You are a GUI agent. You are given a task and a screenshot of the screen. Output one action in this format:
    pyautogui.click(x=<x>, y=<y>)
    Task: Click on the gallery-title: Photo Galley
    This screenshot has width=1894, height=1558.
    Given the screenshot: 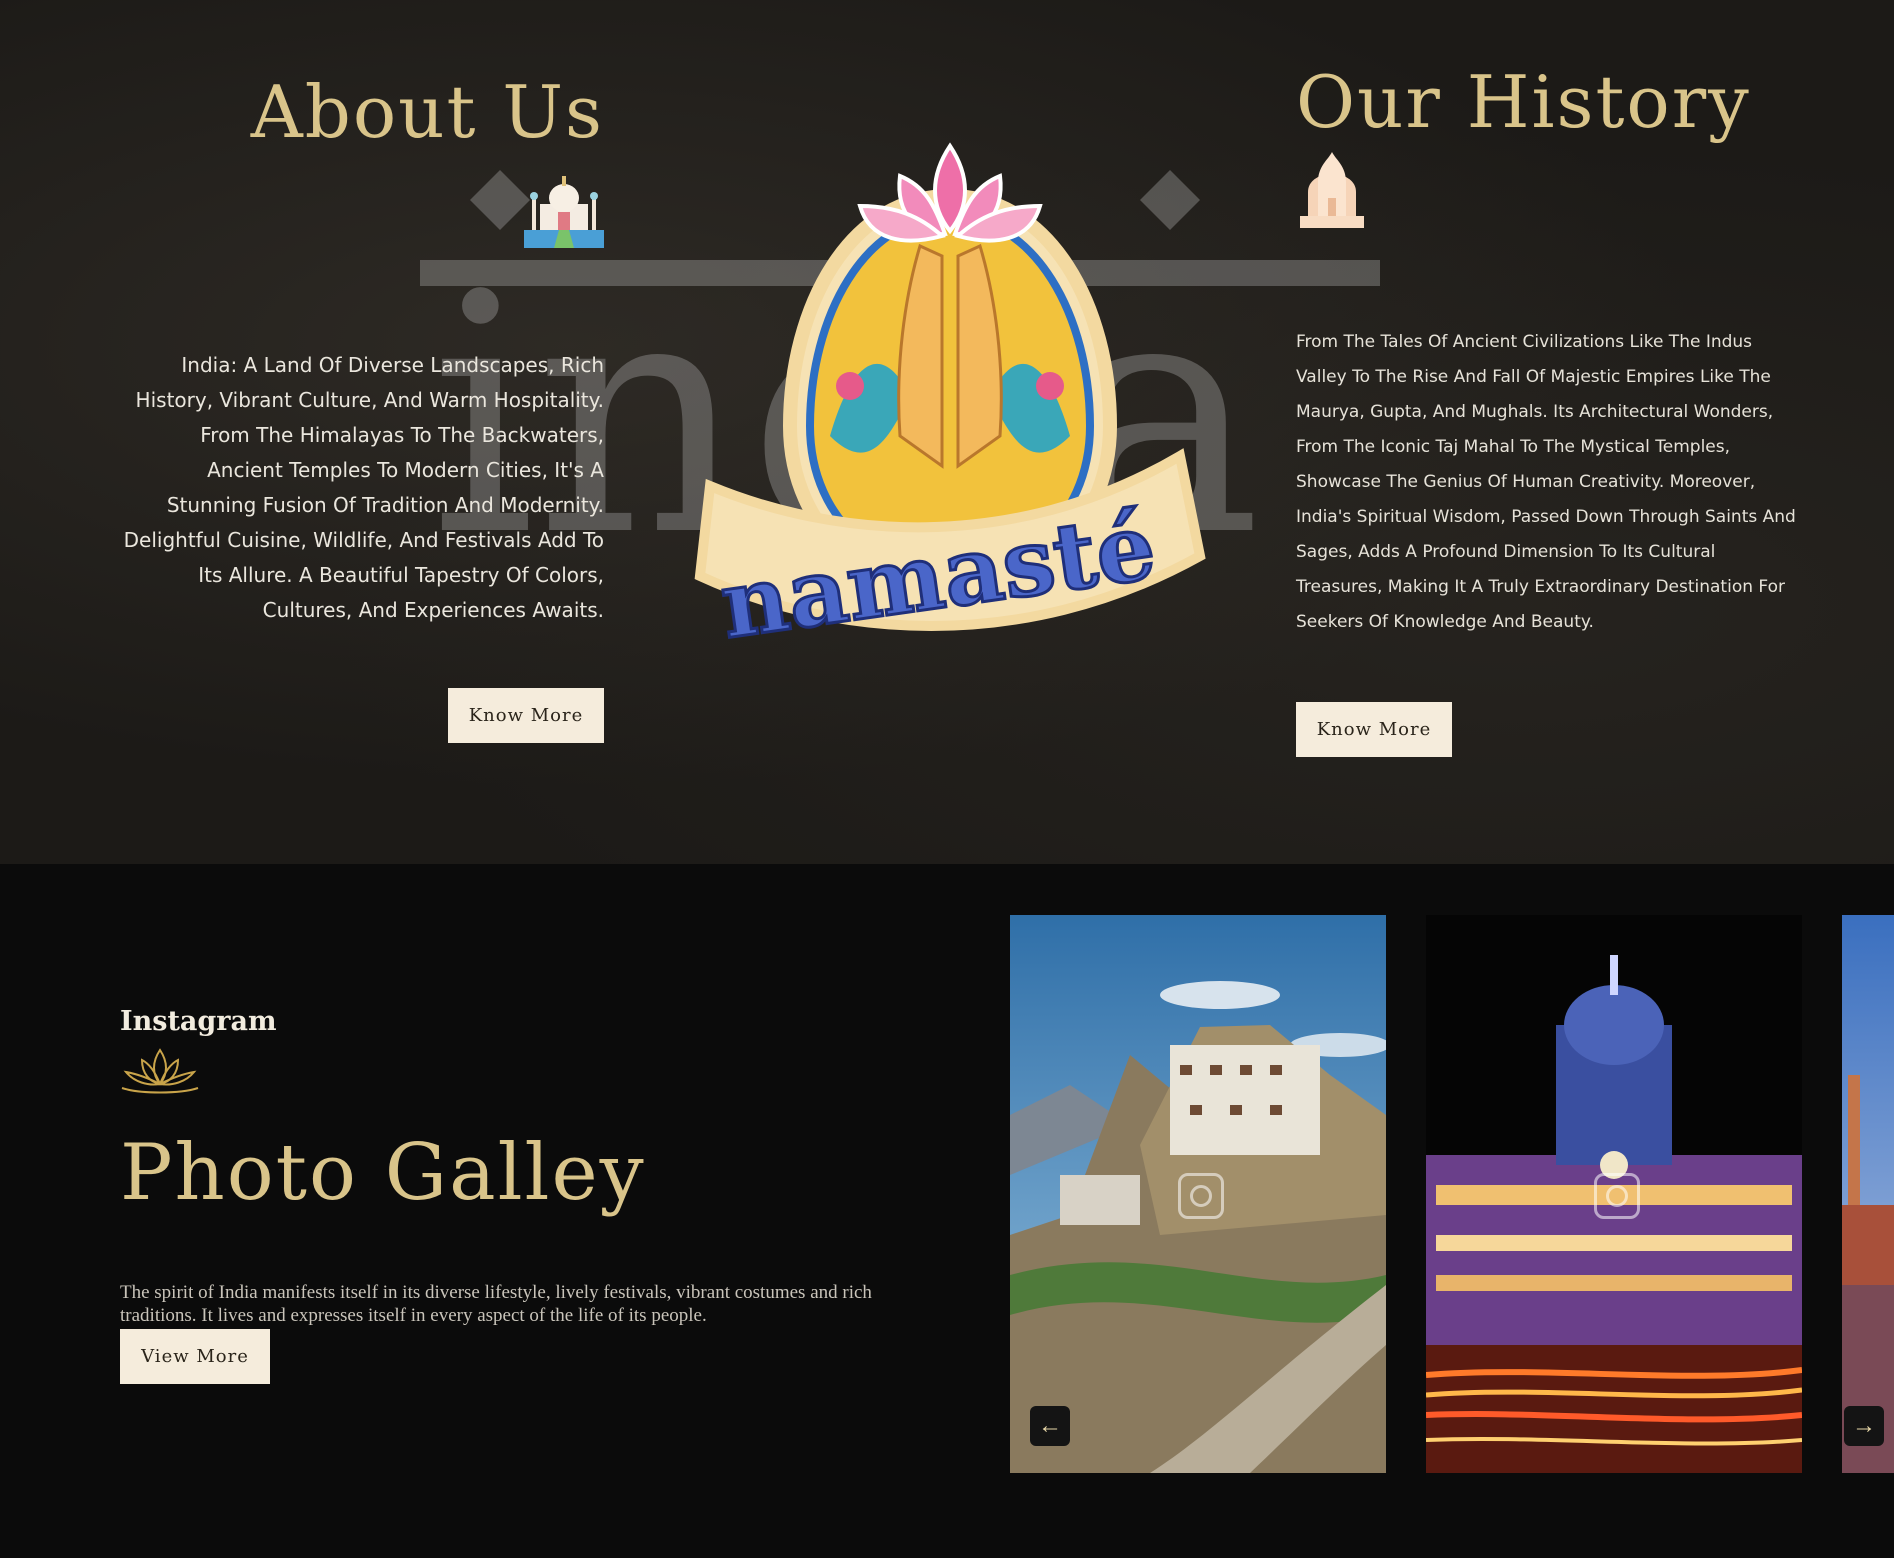 What is the action you would take?
    pyautogui.click(x=383, y=1173)
    